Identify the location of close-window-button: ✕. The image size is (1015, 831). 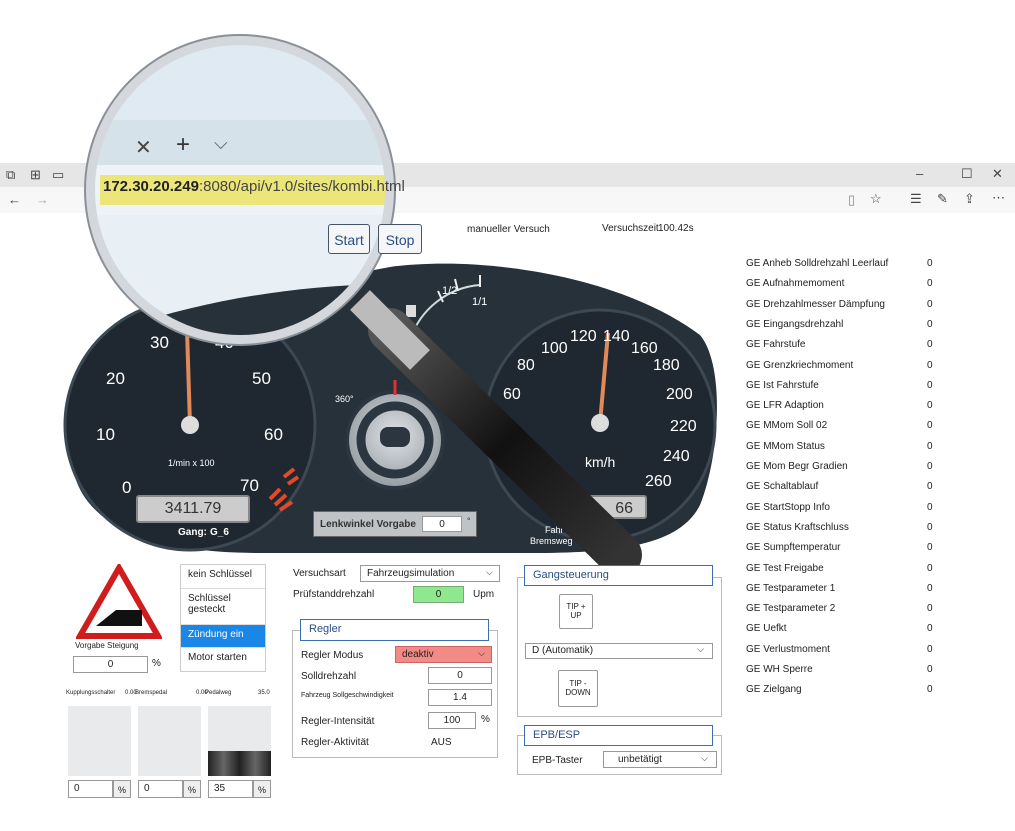
(997, 174).